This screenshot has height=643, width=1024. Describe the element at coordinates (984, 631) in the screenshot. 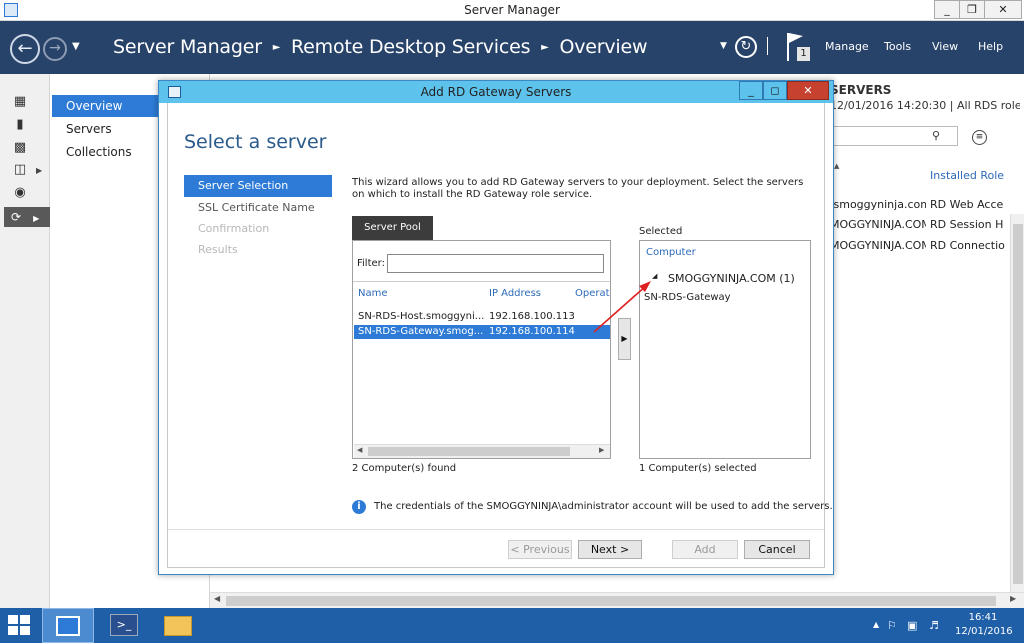

I see `clock-date: 12/01/2016` at that location.